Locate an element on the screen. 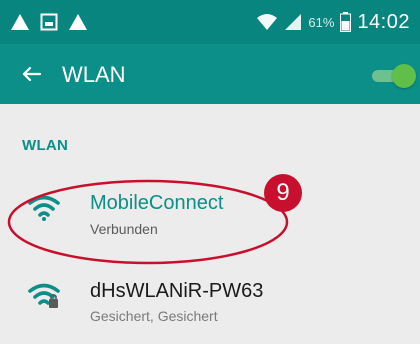  network-status: Verbunden is located at coordinates (124, 229).